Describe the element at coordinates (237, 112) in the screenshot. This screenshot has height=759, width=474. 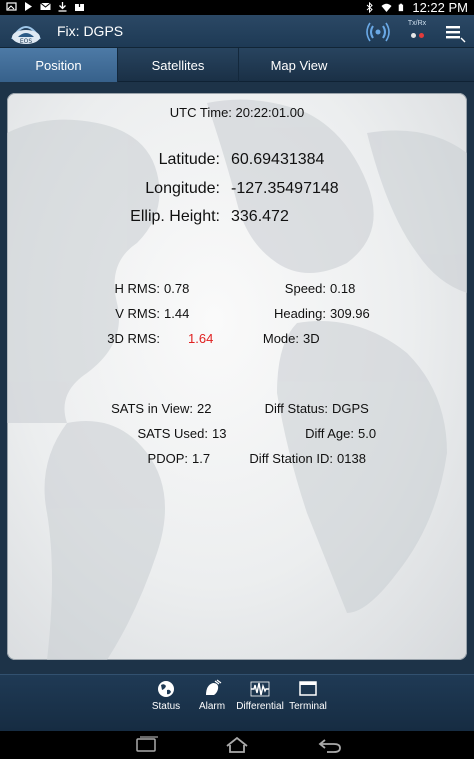
I see `utc-time: UTC Time: 20:22:01.00` at that location.